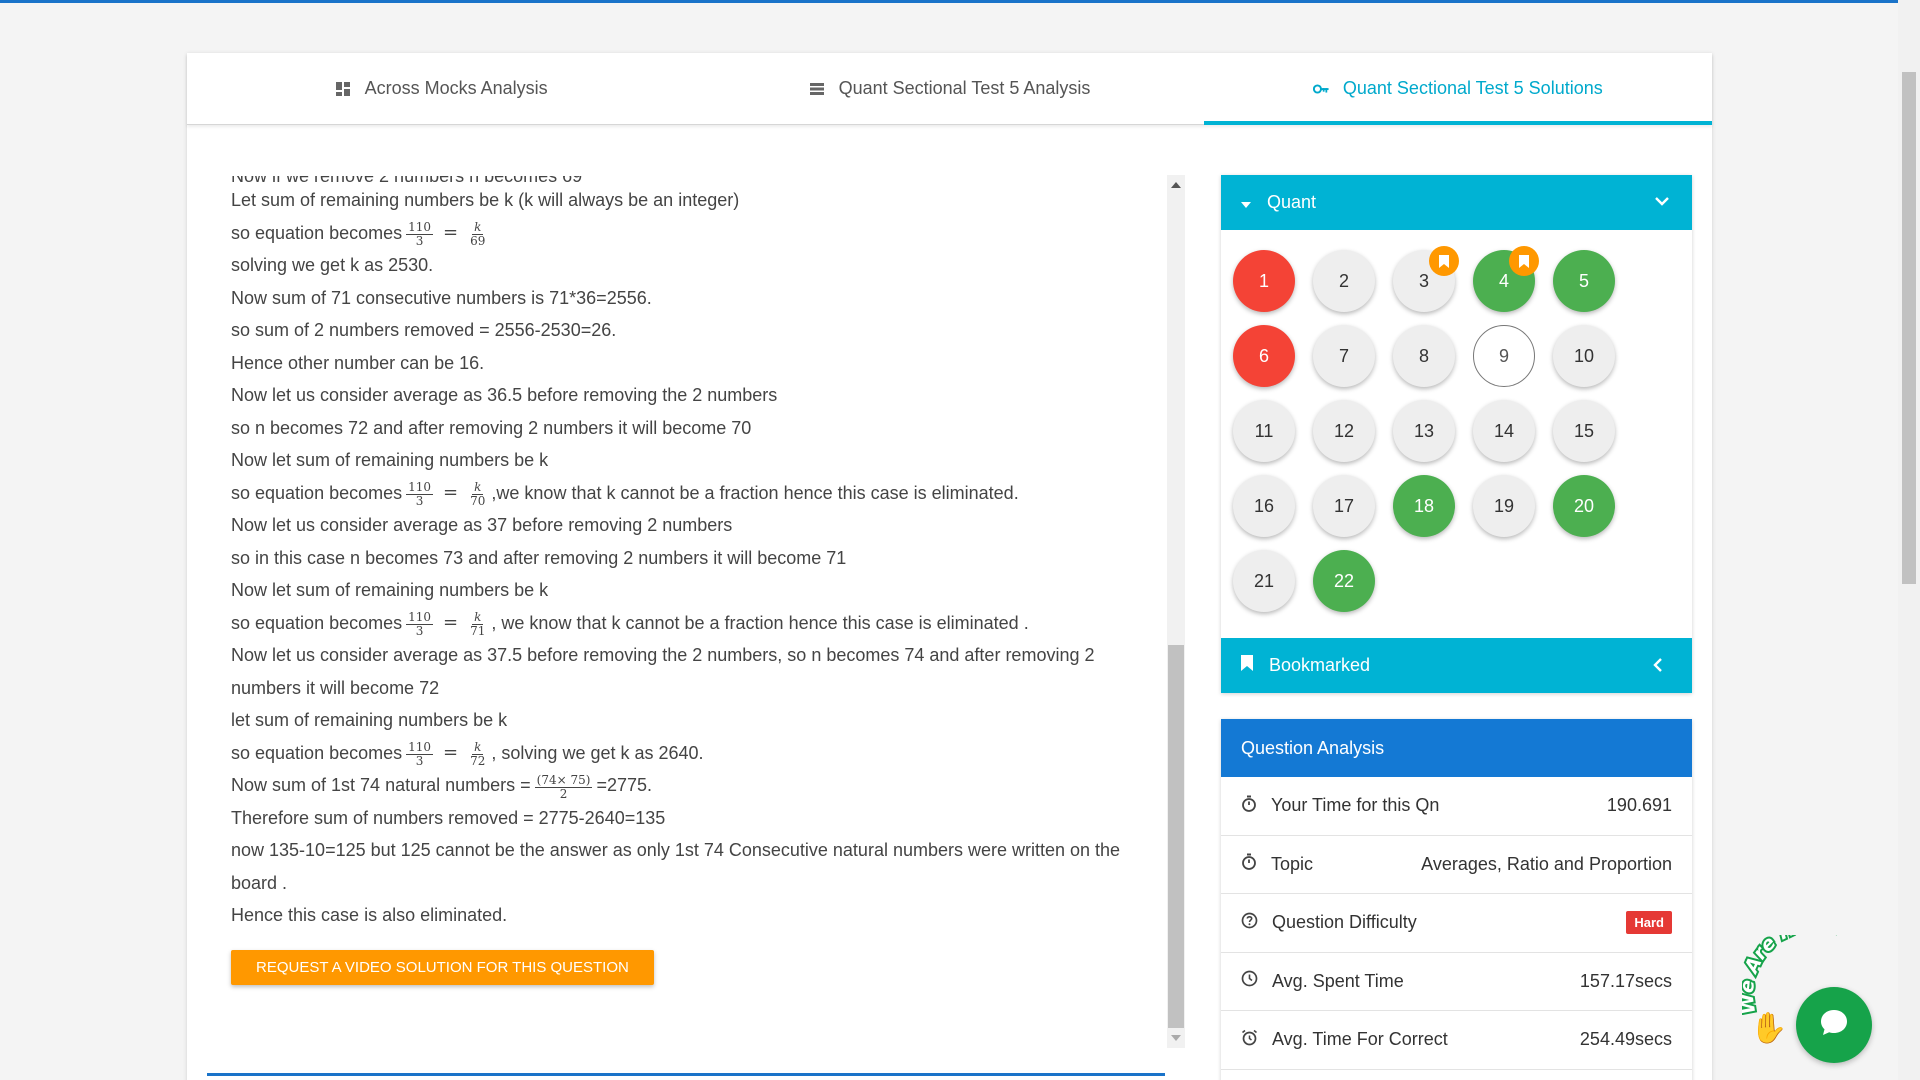 The image size is (1920, 1080). Describe the element at coordinates (456, 88) in the screenshot. I see `tab-label: Across Mocks Analysis` at that location.